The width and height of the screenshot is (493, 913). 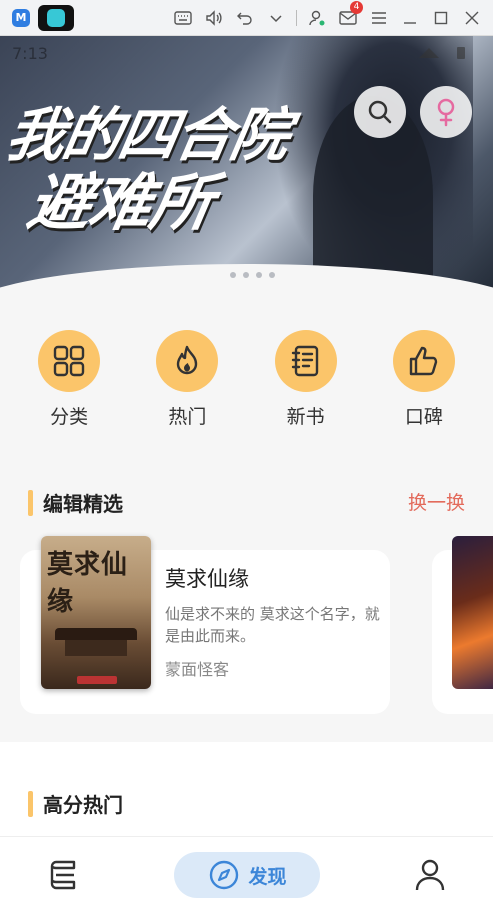 What do you see at coordinates (120, 202) in the screenshot?
I see `banner-title-line2: 避难所` at bounding box center [120, 202].